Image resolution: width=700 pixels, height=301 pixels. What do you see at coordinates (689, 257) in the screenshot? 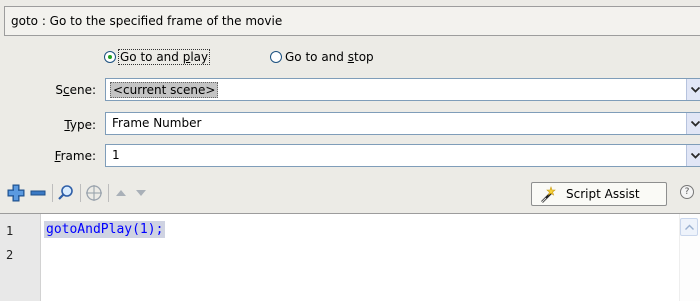
I see `vertical-scrollbar` at bounding box center [689, 257].